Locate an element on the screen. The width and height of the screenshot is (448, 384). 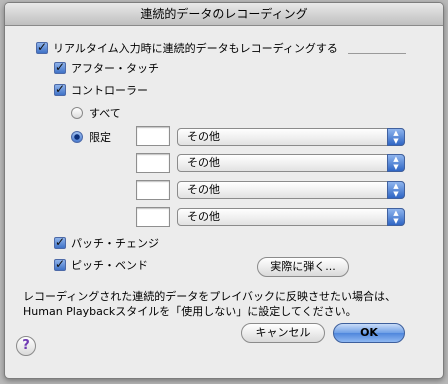
record-continuous-label: リアルタイム入力時に連続的データもレコーディングする is located at coordinates (195, 48).